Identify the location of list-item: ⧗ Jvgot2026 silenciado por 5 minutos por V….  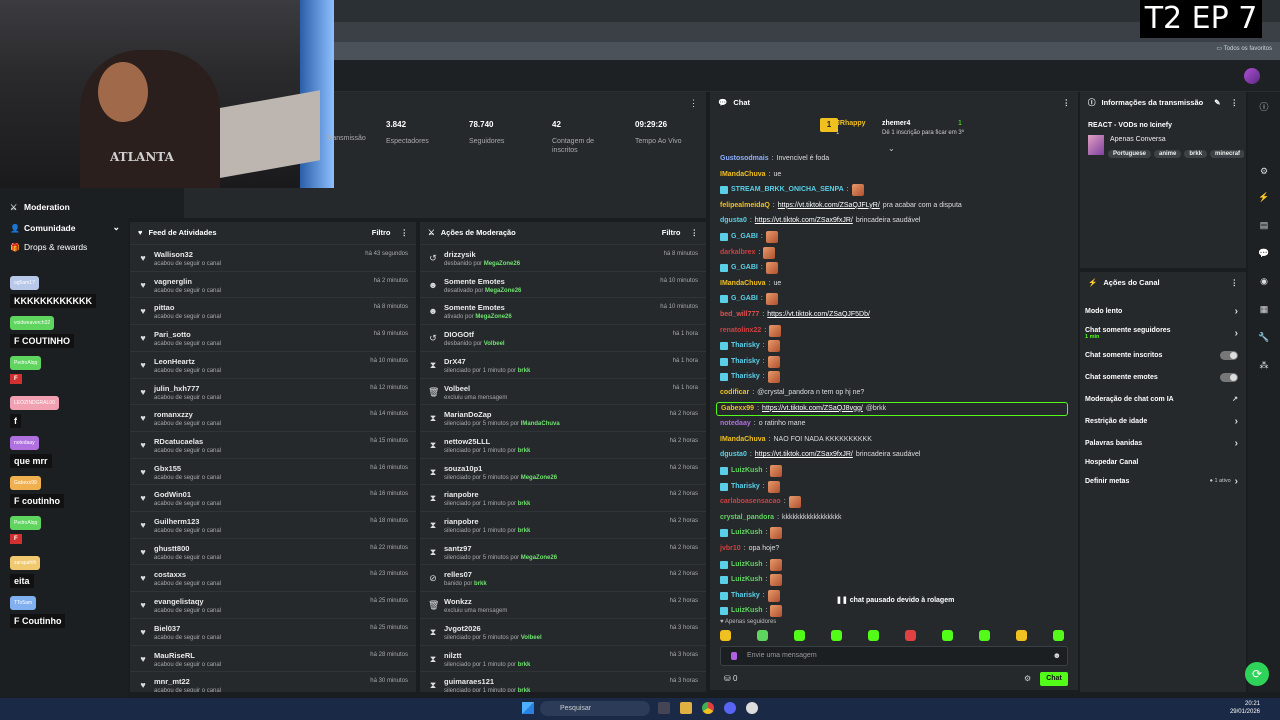
(563, 630).